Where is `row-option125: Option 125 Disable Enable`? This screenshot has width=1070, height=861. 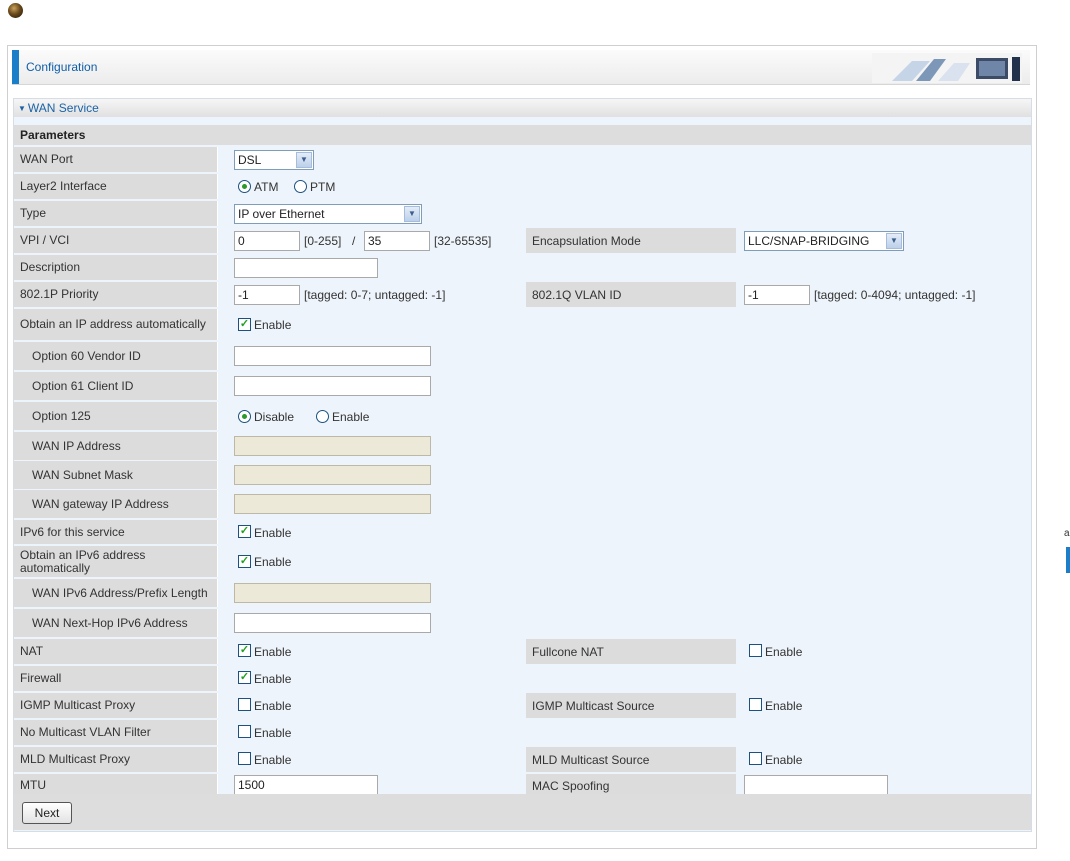
row-option125: Option 125 Disable Enable is located at coordinates (522, 416).